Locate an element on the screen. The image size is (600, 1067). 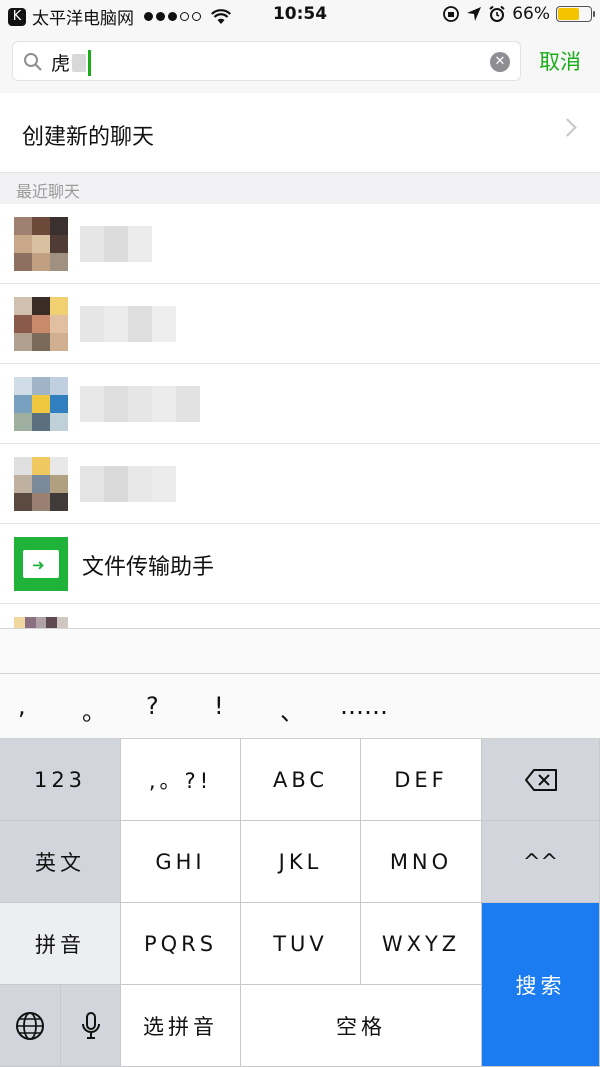
globe-icon is located at coordinates (30, 1025).